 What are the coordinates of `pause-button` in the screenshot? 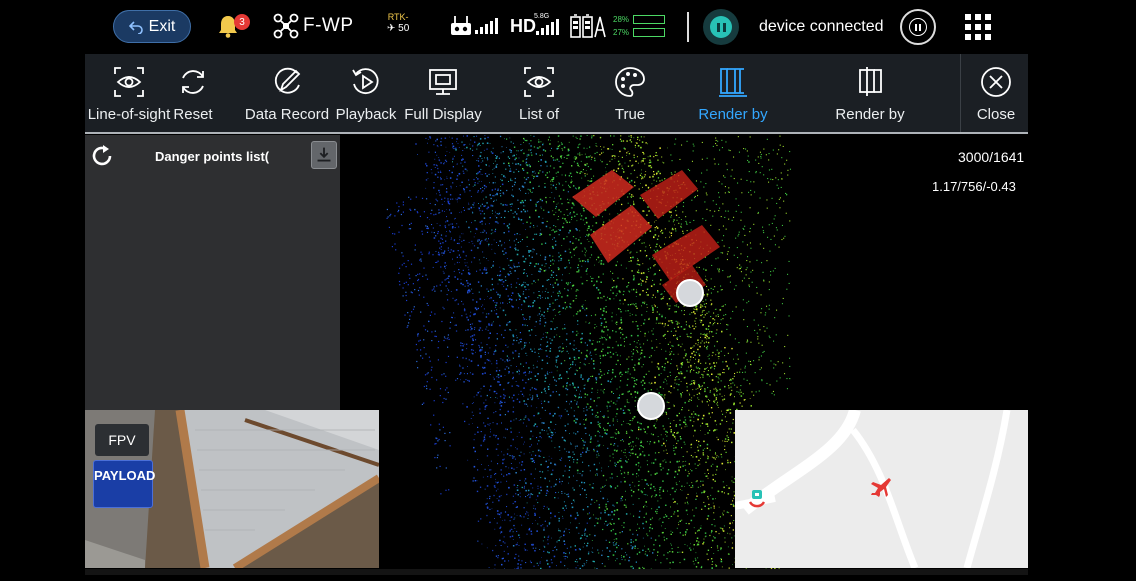 It's located at (918, 27).